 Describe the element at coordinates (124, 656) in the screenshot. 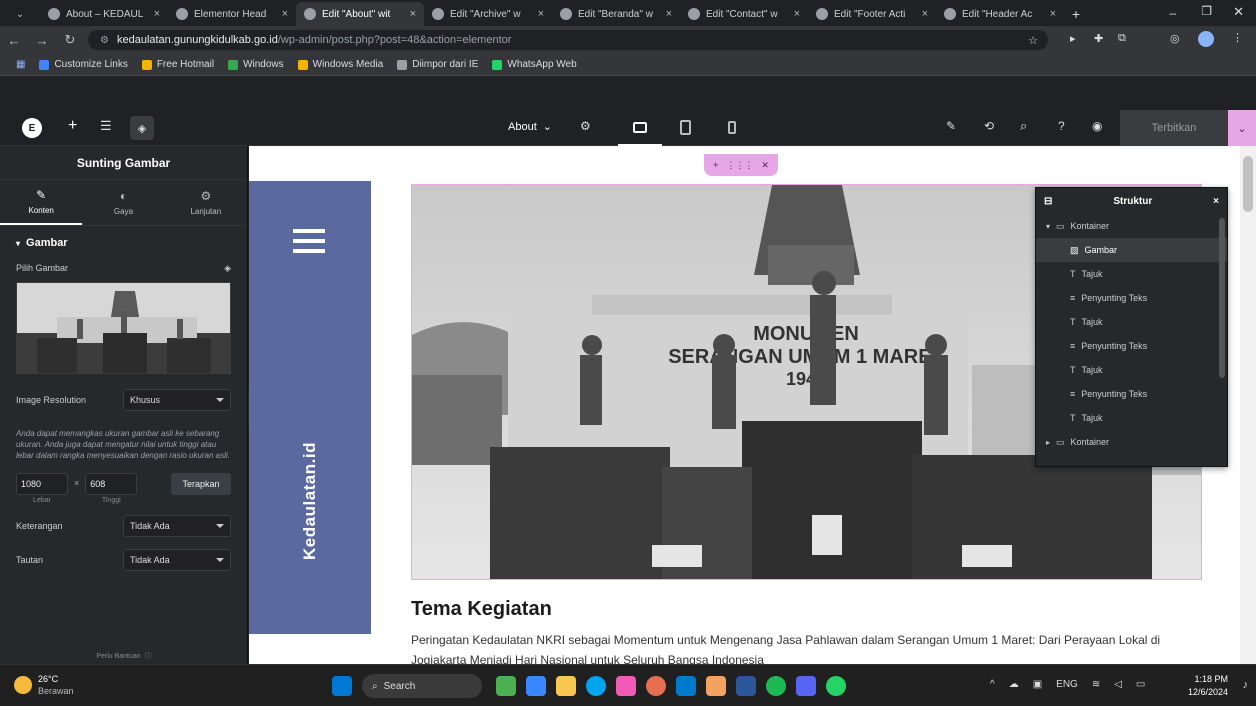

I see `help-link: Perlu Bantuan ⓘ` at that location.